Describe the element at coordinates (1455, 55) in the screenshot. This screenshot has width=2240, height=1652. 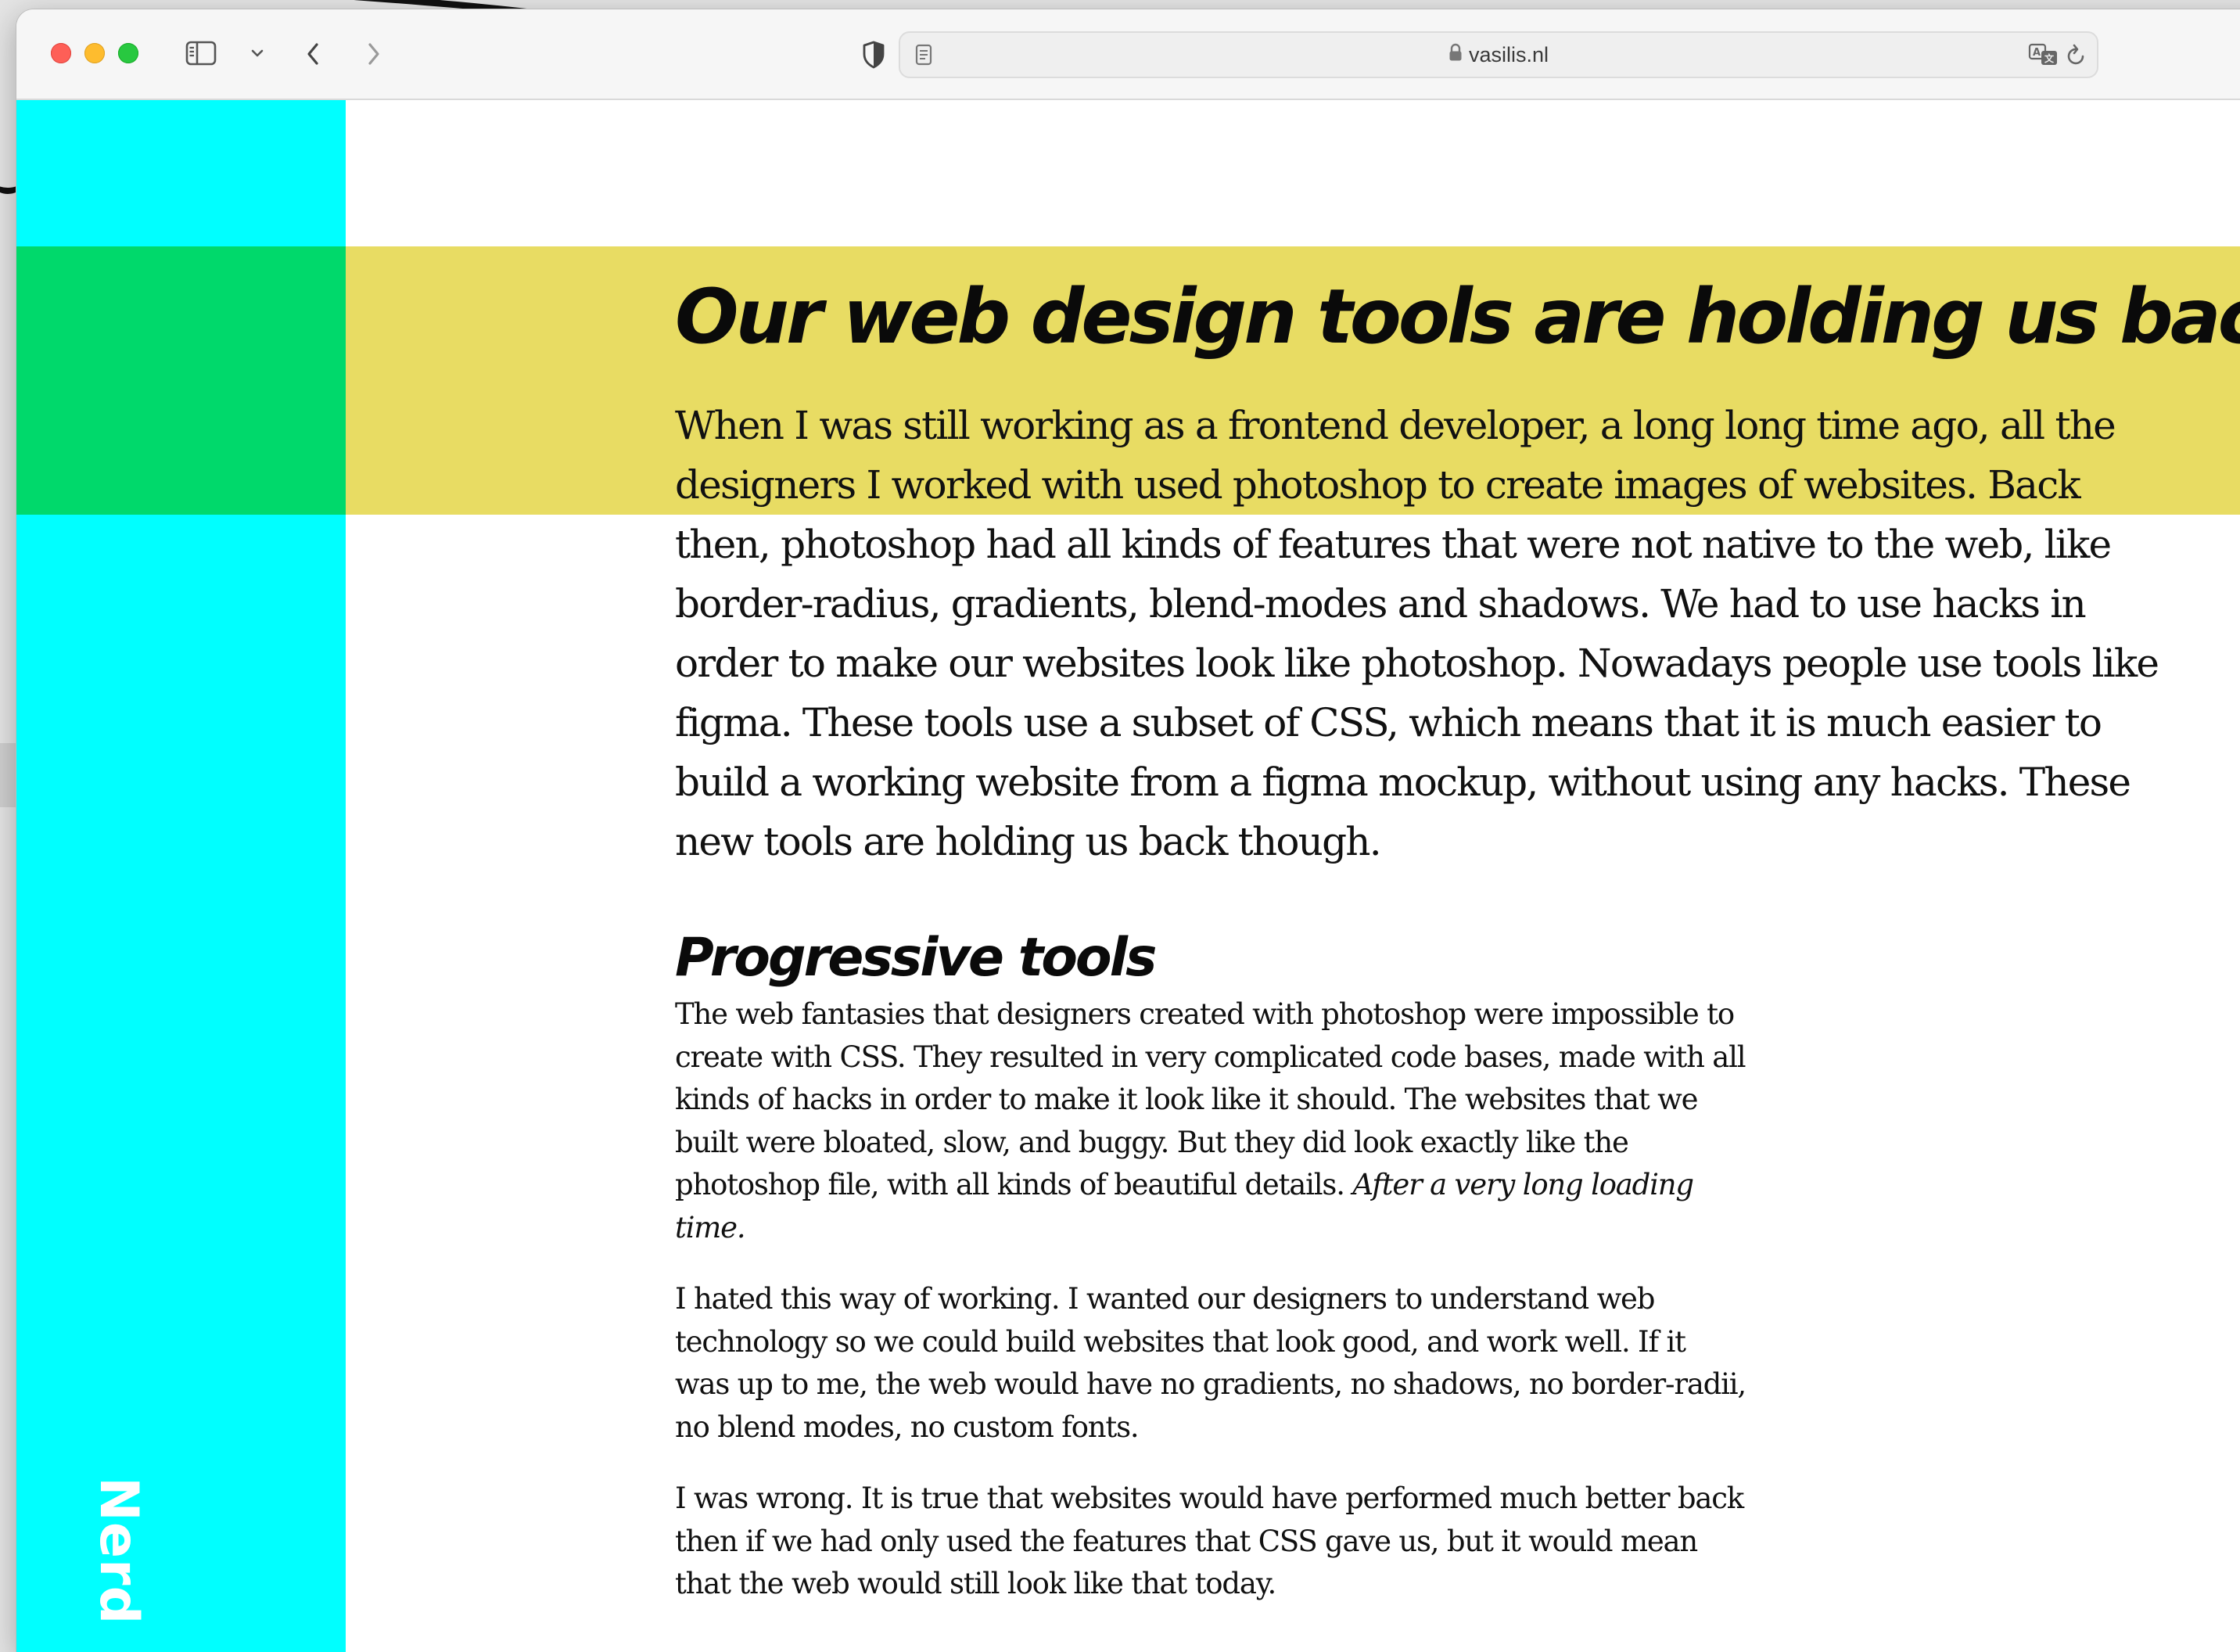
I see `lock-icon` at that location.